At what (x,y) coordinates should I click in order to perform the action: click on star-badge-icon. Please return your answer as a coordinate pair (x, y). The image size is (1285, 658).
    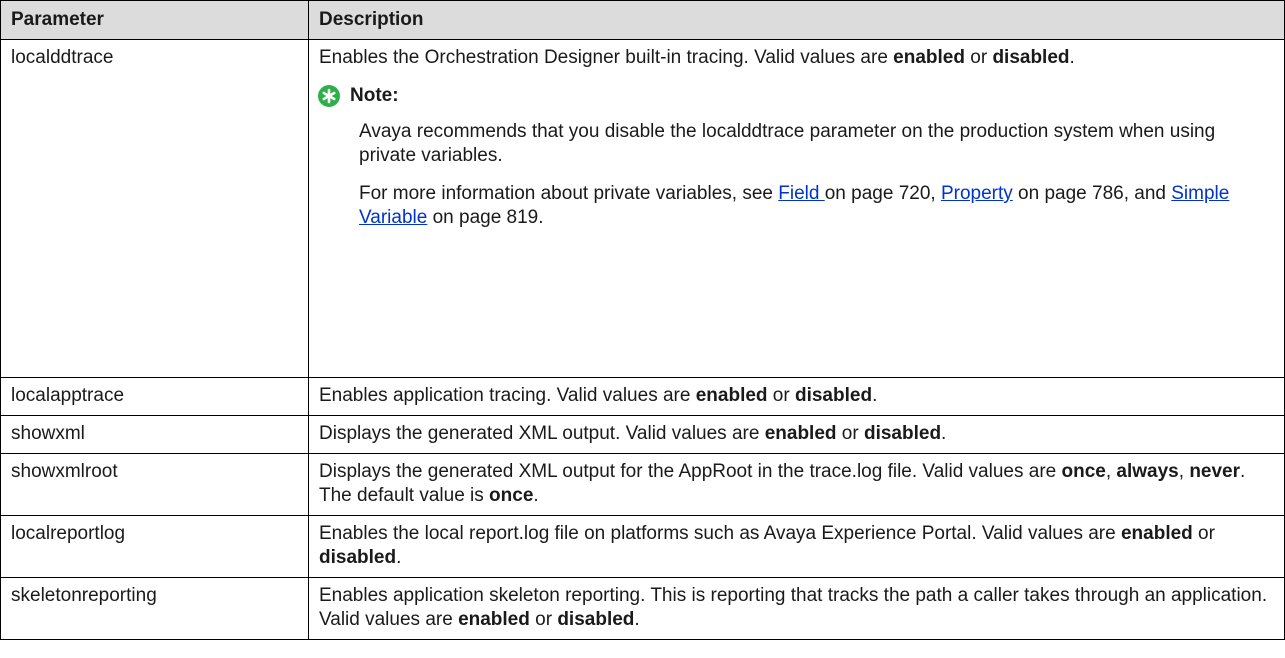
    Looking at the image, I should click on (329, 96).